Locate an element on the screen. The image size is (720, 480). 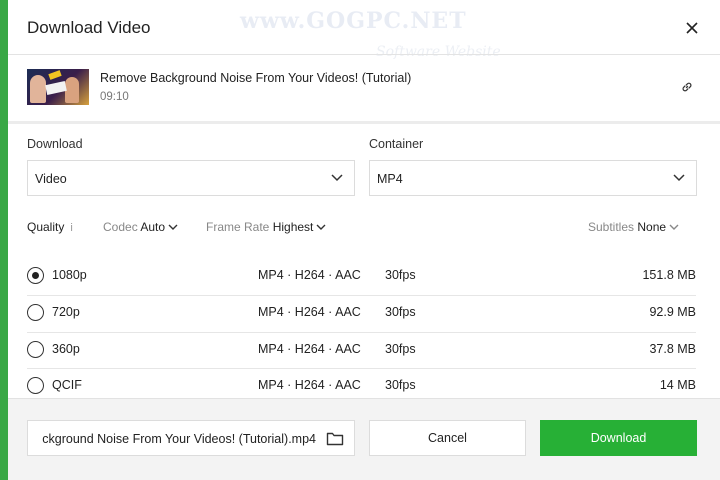
quality-label: Quality is located at coordinates (46, 227).